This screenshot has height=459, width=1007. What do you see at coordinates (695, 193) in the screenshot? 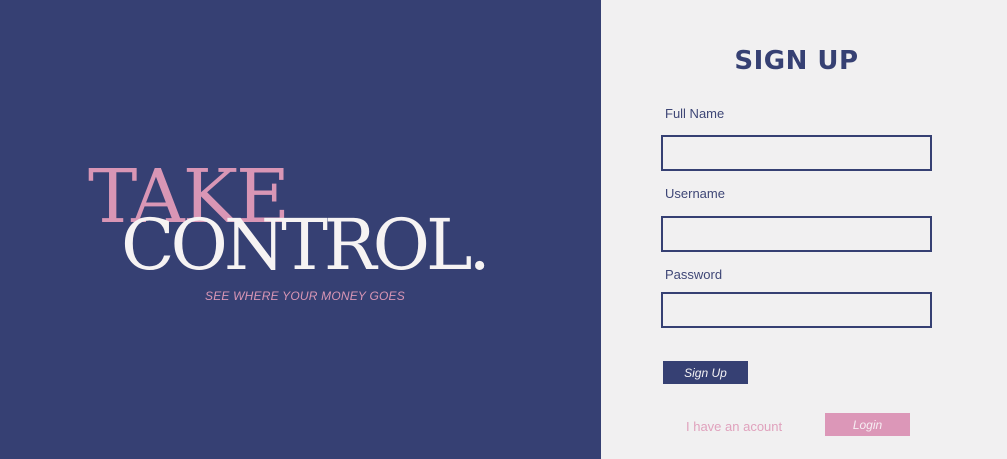
I see `username-label: Username` at bounding box center [695, 193].